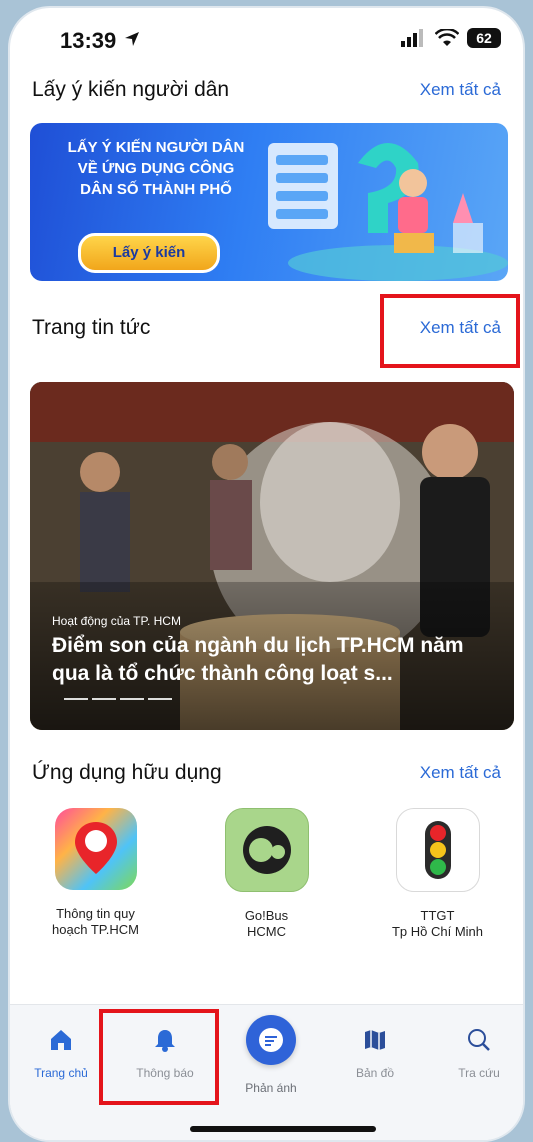 This screenshot has width=533, height=1142. I want to click on battery-indicator: 62, so click(484, 38).